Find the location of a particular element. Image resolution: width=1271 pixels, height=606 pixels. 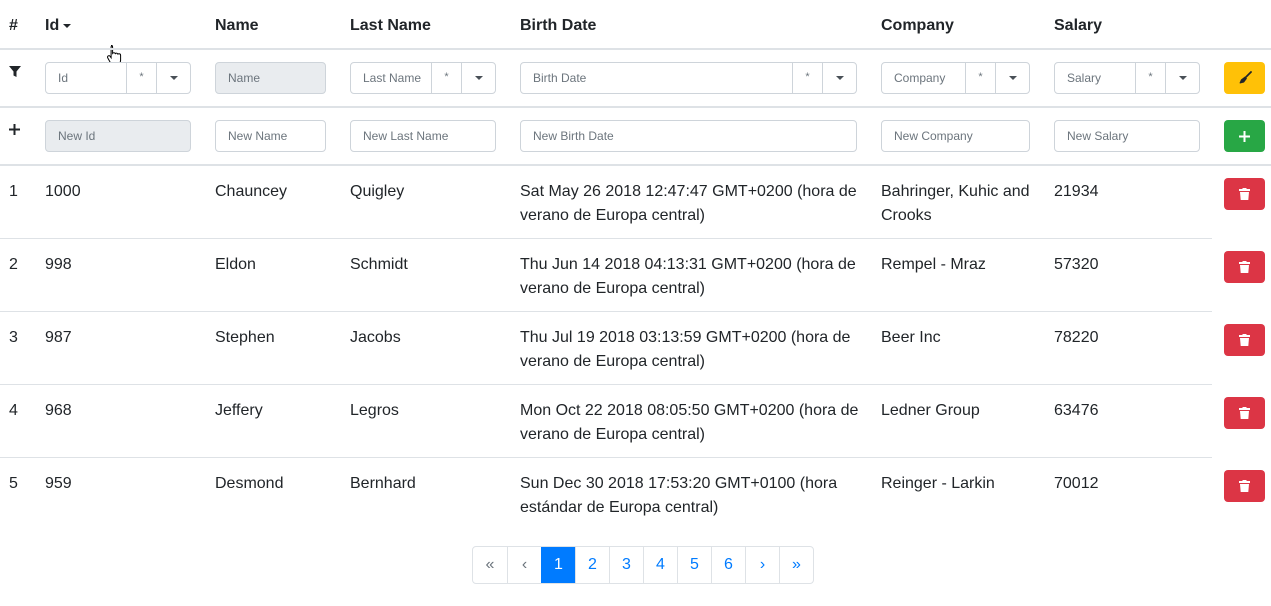

filter-id-input: Id is located at coordinates (86, 78).